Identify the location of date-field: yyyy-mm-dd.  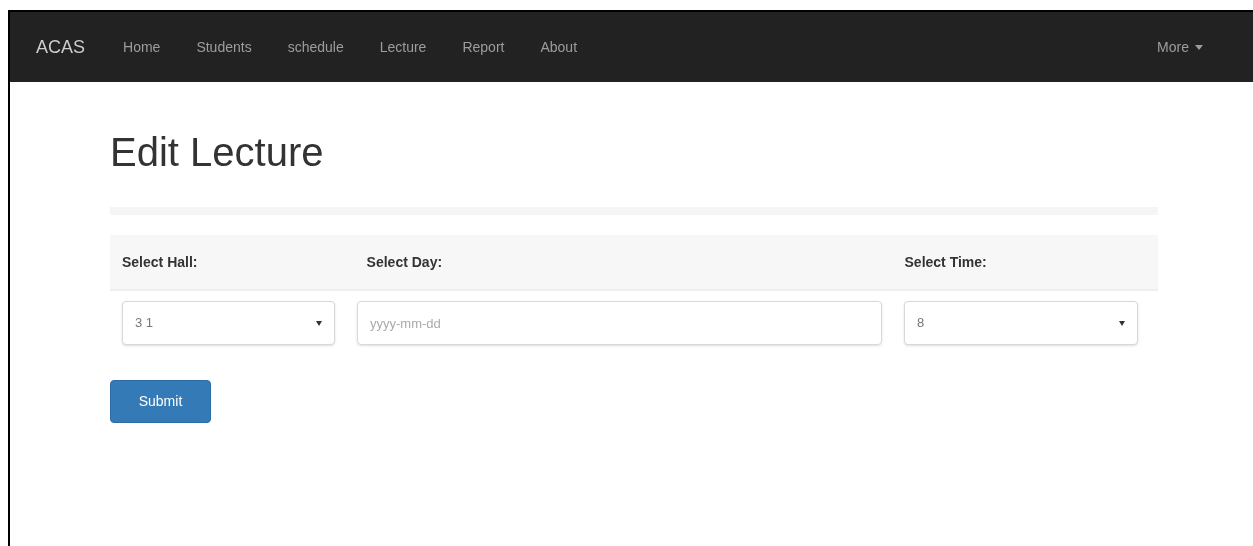
(619, 323).